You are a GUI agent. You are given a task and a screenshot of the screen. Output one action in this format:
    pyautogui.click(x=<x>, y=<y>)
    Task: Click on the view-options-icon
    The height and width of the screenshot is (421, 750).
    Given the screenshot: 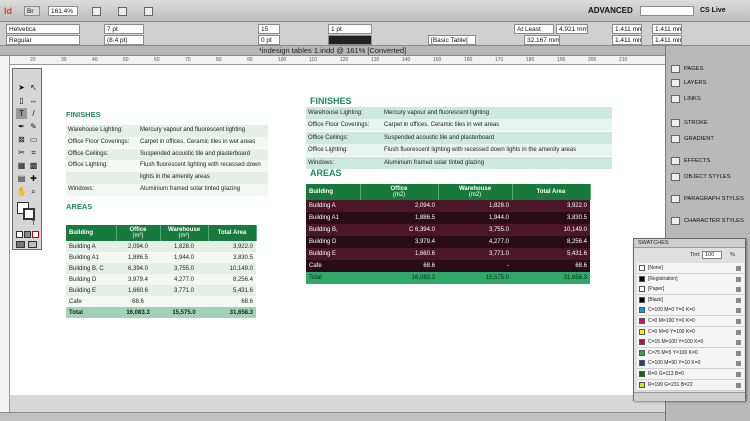 What is the action you would take?
    pyautogui.click(x=96, y=11)
    